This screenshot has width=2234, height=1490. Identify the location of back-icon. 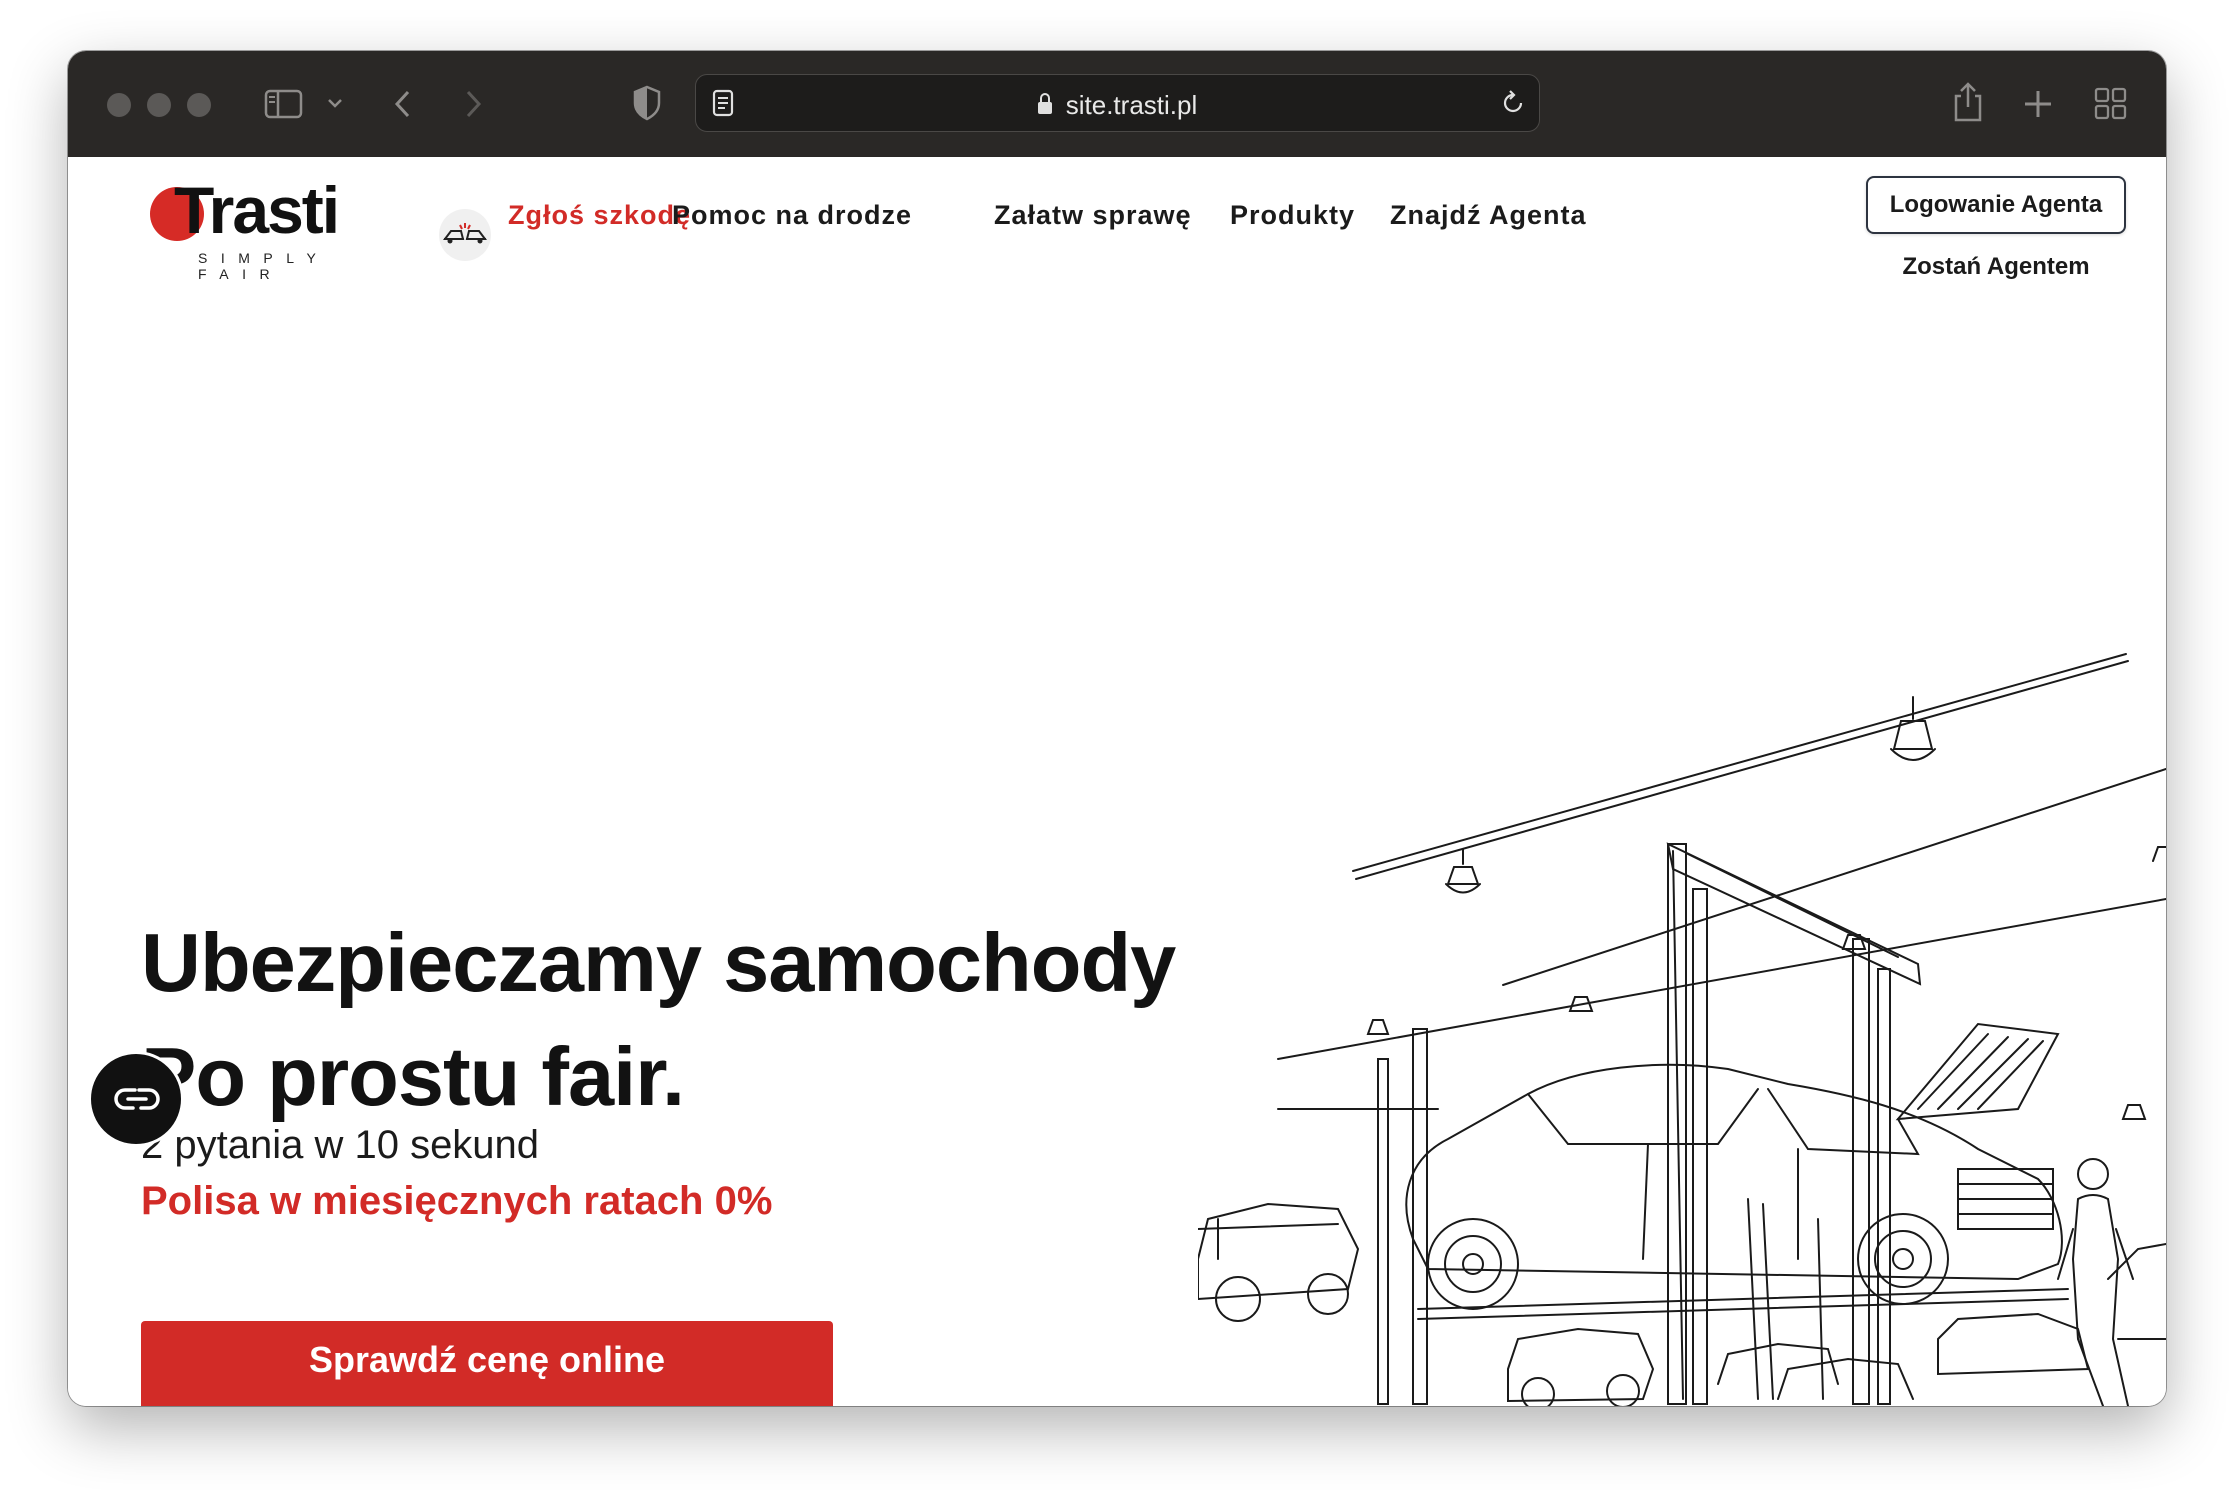
(403, 104).